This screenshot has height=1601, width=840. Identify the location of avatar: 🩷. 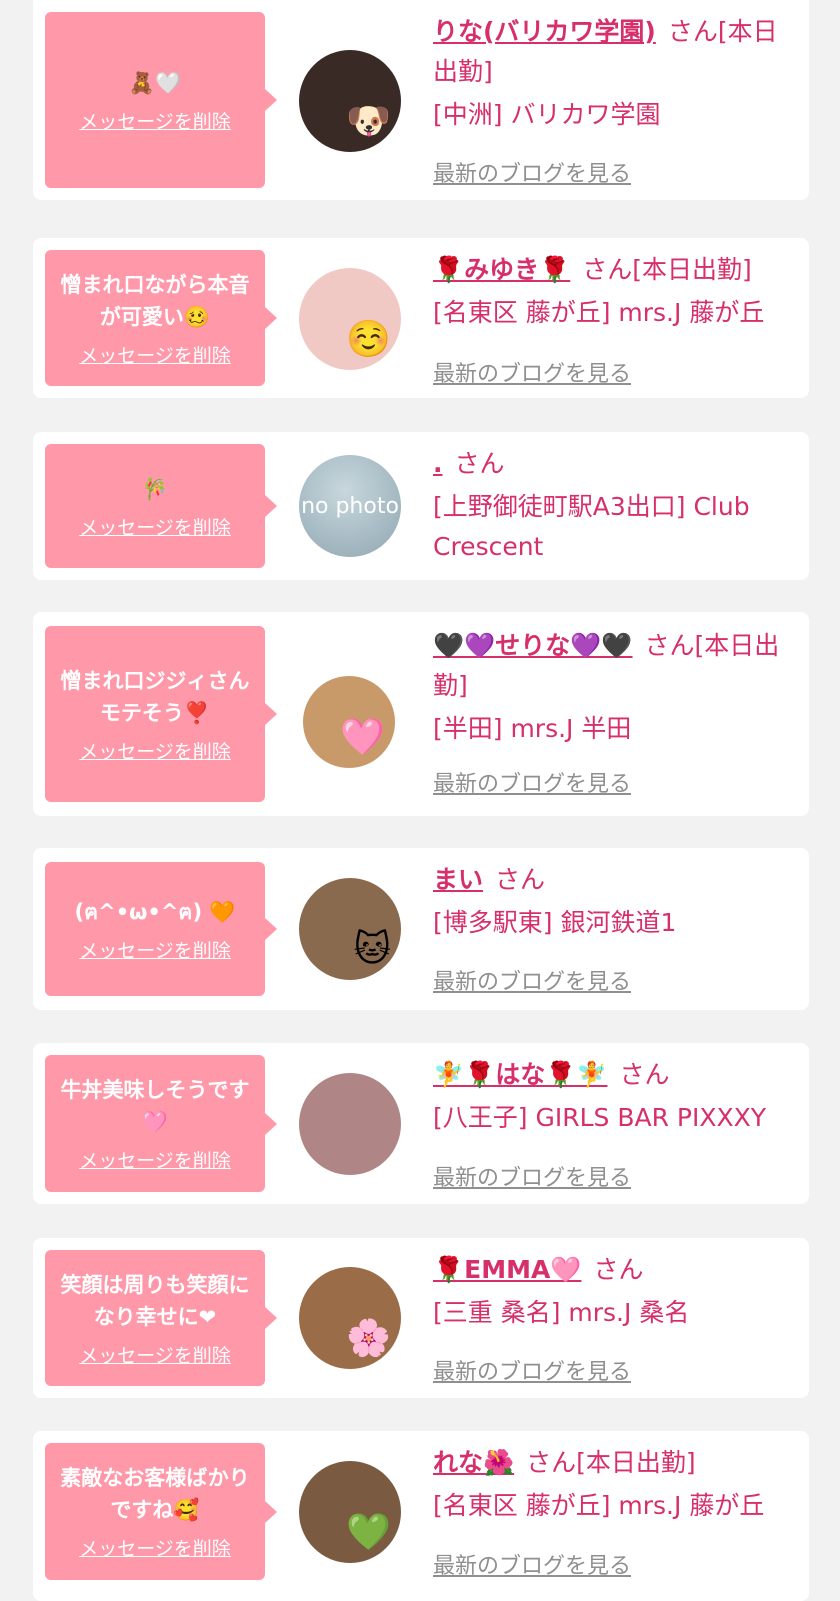
(349, 722).